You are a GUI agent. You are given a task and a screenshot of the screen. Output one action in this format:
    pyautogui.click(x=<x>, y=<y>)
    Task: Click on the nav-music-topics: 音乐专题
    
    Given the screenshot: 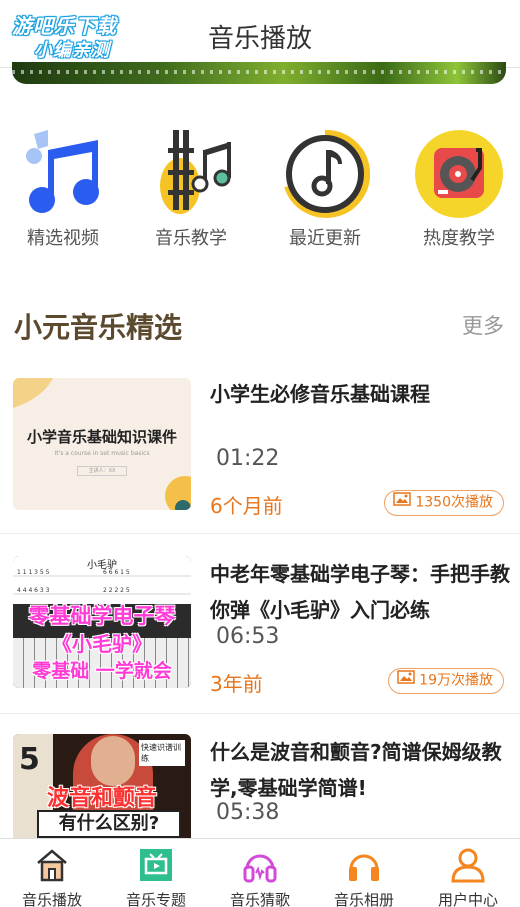 What is the action you would take?
    pyautogui.click(x=156, y=876)
    